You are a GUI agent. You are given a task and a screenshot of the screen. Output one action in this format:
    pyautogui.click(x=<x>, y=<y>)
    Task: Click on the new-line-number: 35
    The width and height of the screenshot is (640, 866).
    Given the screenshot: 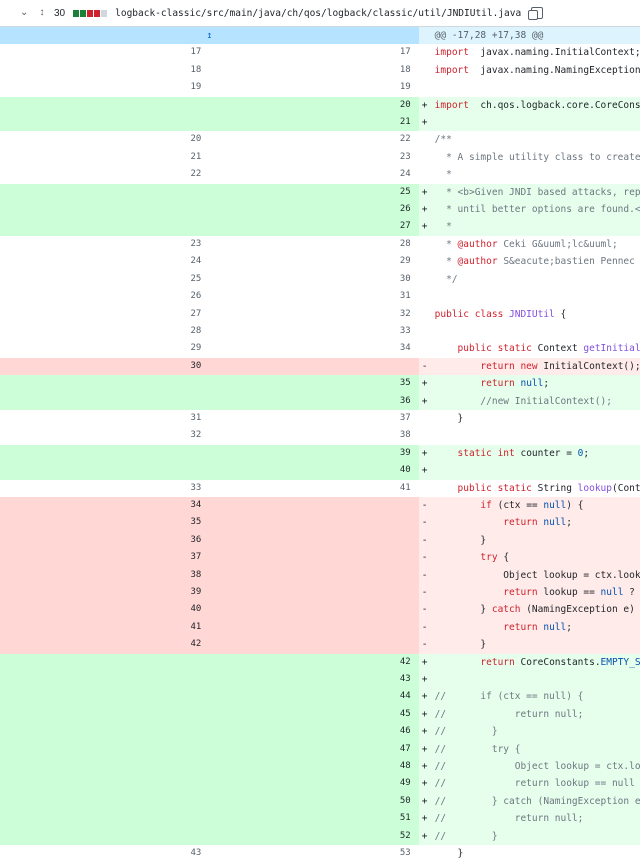 What is the action you would take?
    pyautogui.click(x=314, y=384)
    